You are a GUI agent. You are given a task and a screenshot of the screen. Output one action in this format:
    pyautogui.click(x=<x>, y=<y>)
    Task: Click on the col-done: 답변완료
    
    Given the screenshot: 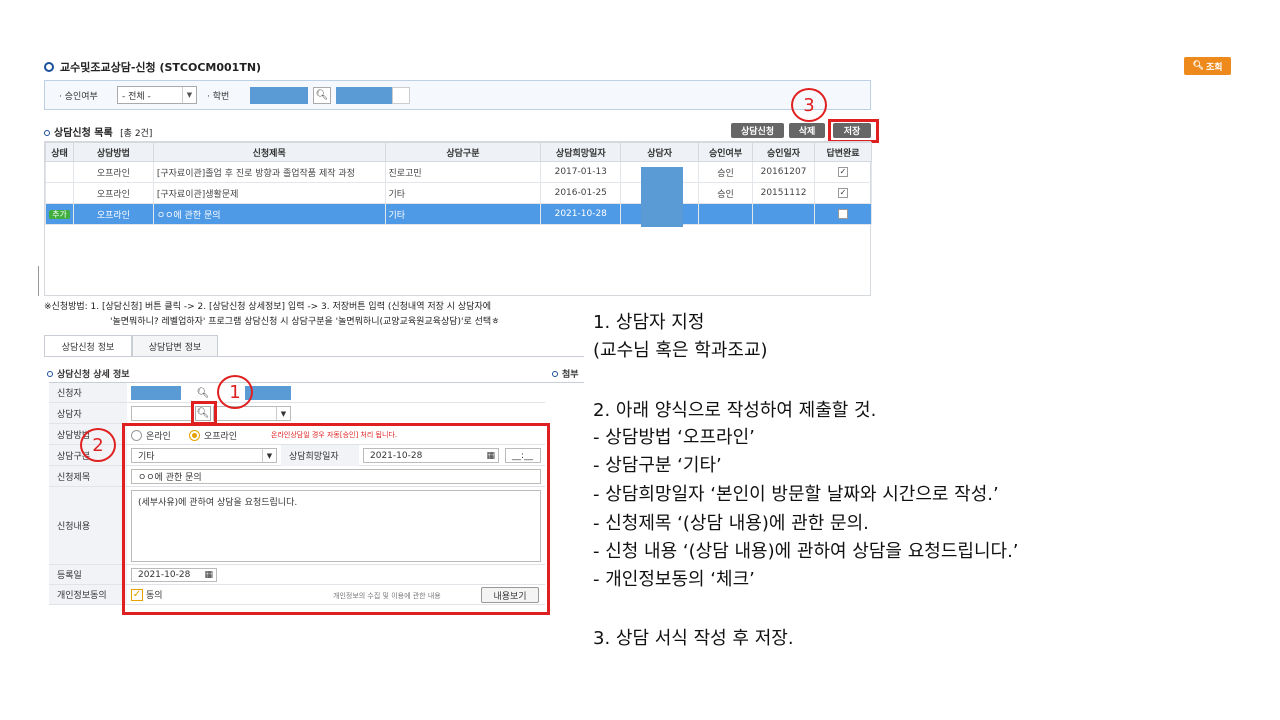 What is the action you would take?
    pyautogui.click(x=843, y=152)
    